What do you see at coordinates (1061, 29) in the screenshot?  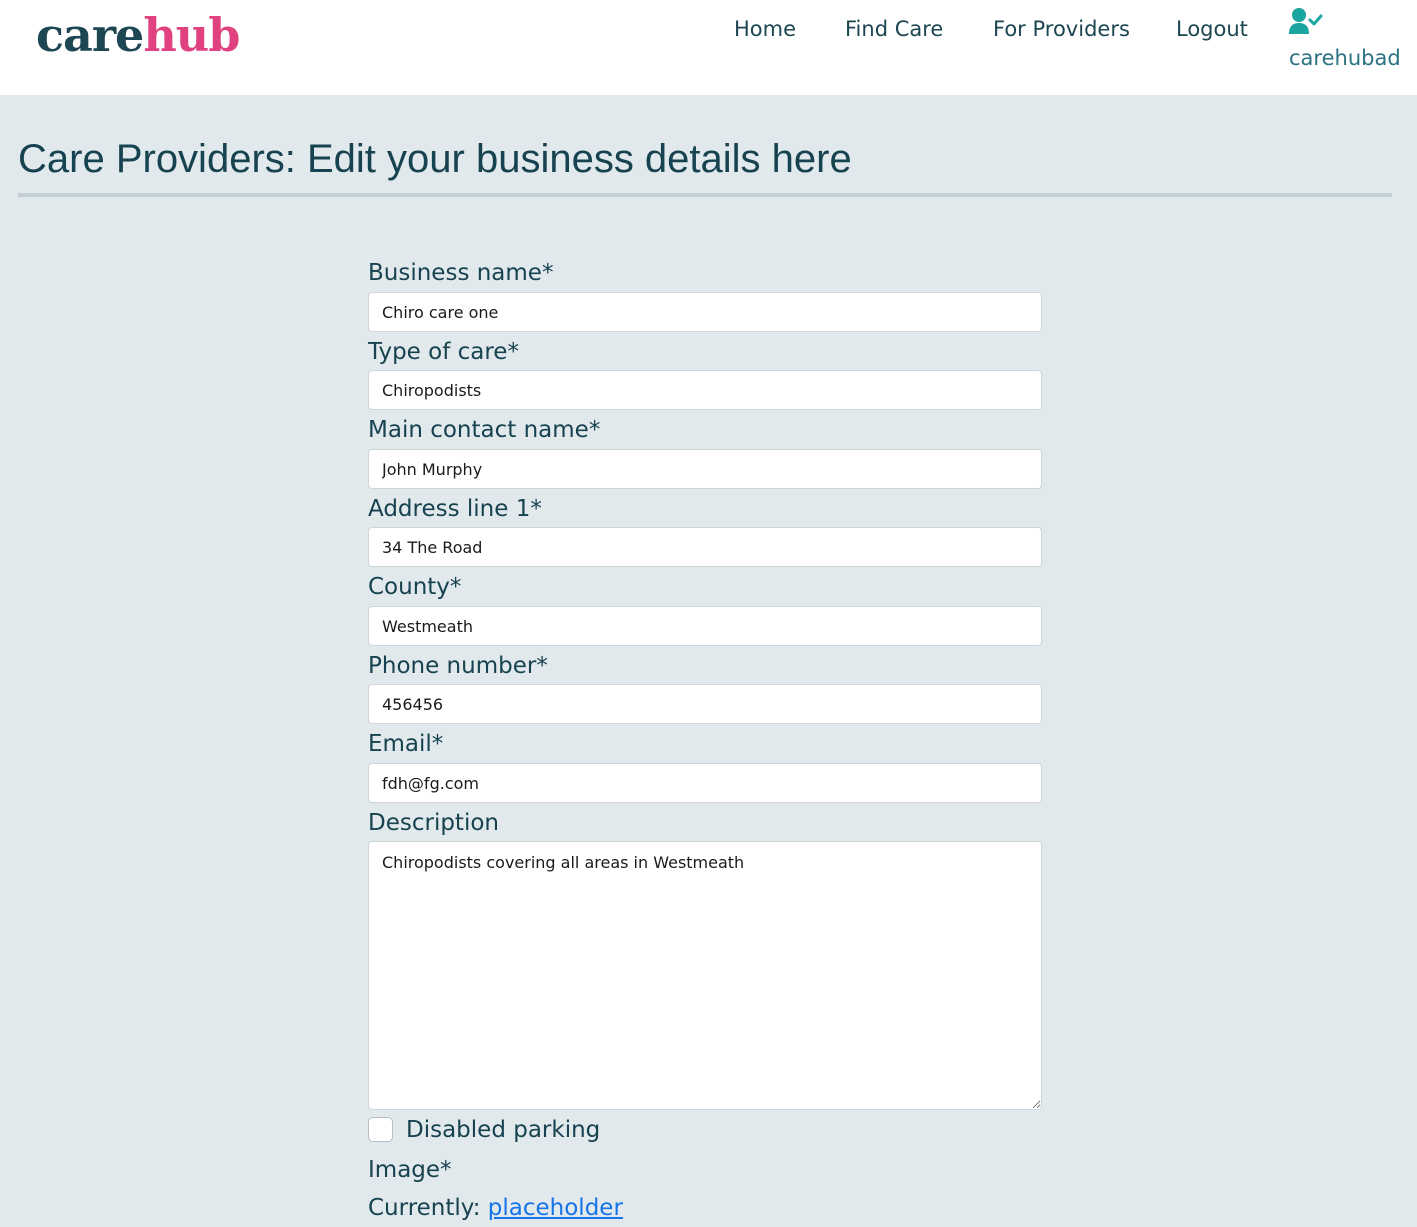 I see `nav-for-providers-link: For Providers` at bounding box center [1061, 29].